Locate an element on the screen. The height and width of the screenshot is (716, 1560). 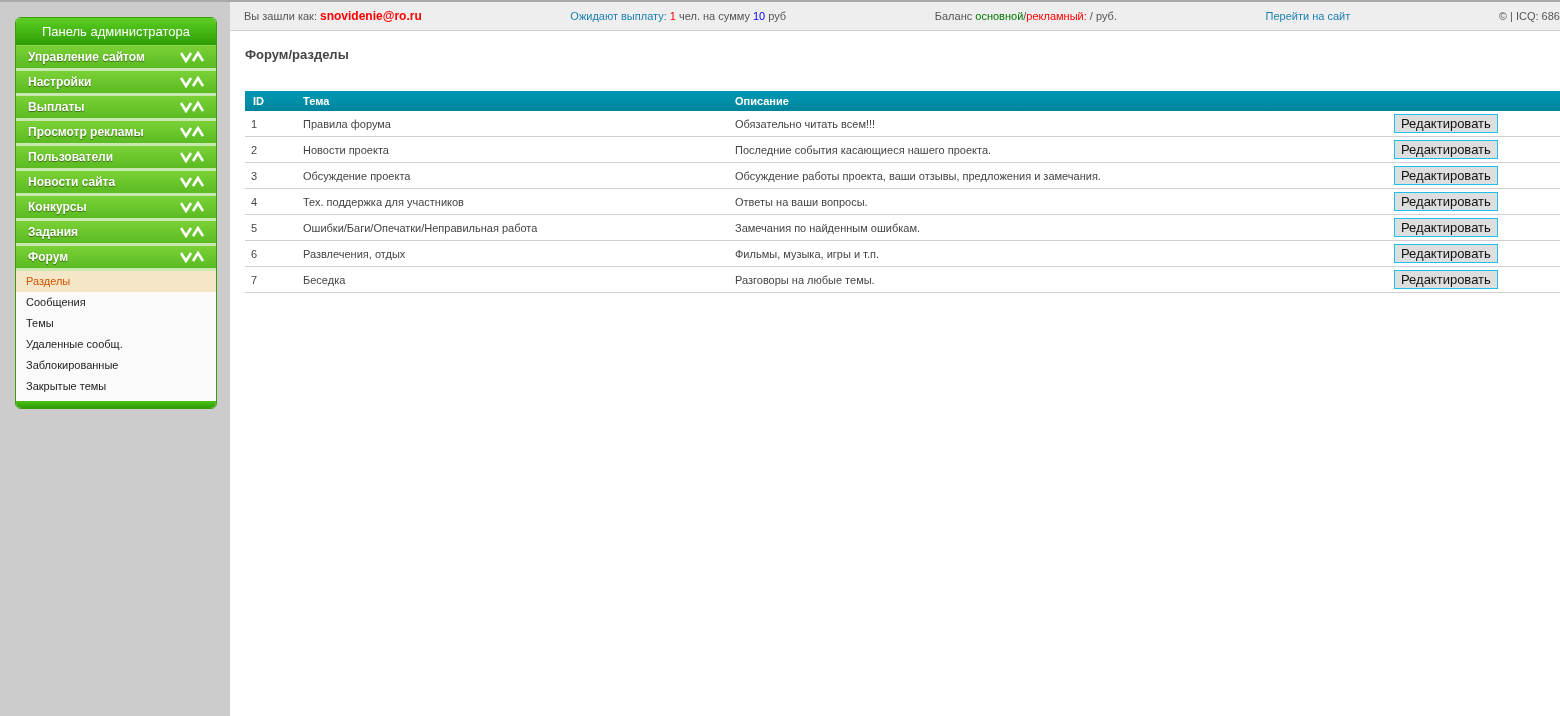
page-title: Форум/разделы is located at coordinates (297, 54).